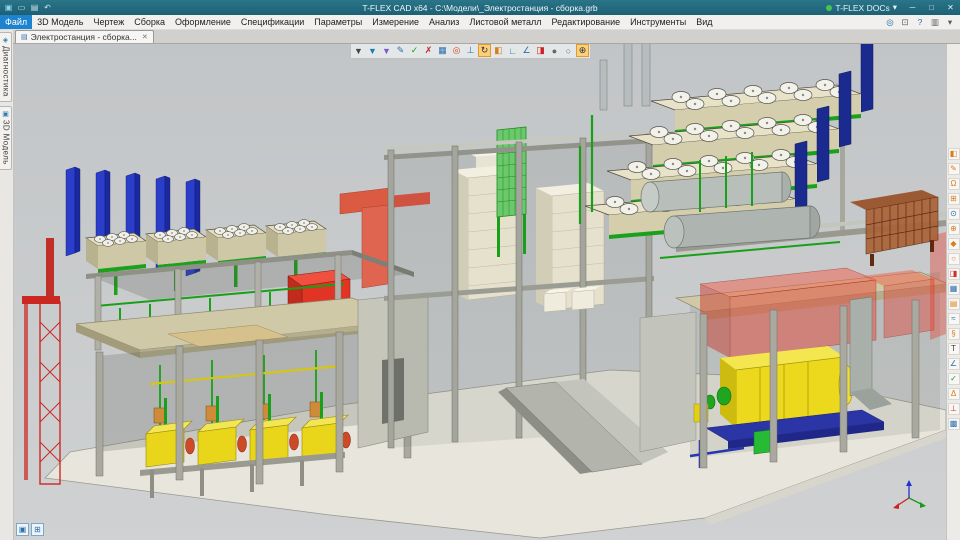 The height and width of the screenshot is (540, 960). Describe the element at coordinates (8, 7) in the screenshot. I see `app-icon: ▣` at that location.